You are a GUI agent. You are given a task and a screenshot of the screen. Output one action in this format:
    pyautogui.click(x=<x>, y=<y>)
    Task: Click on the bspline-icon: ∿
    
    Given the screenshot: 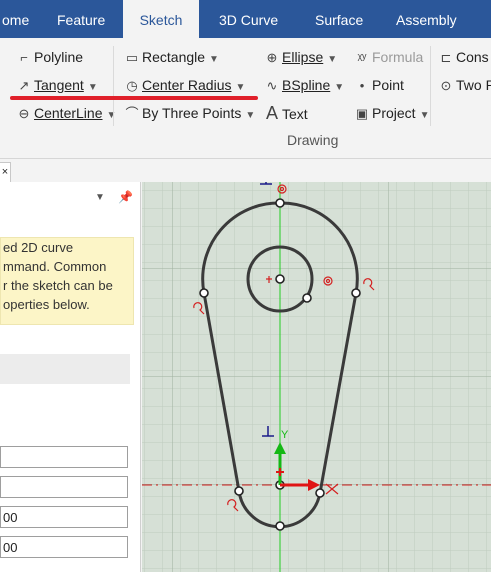 What is the action you would take?
    pyautogui.click(x=272, y=85)
    